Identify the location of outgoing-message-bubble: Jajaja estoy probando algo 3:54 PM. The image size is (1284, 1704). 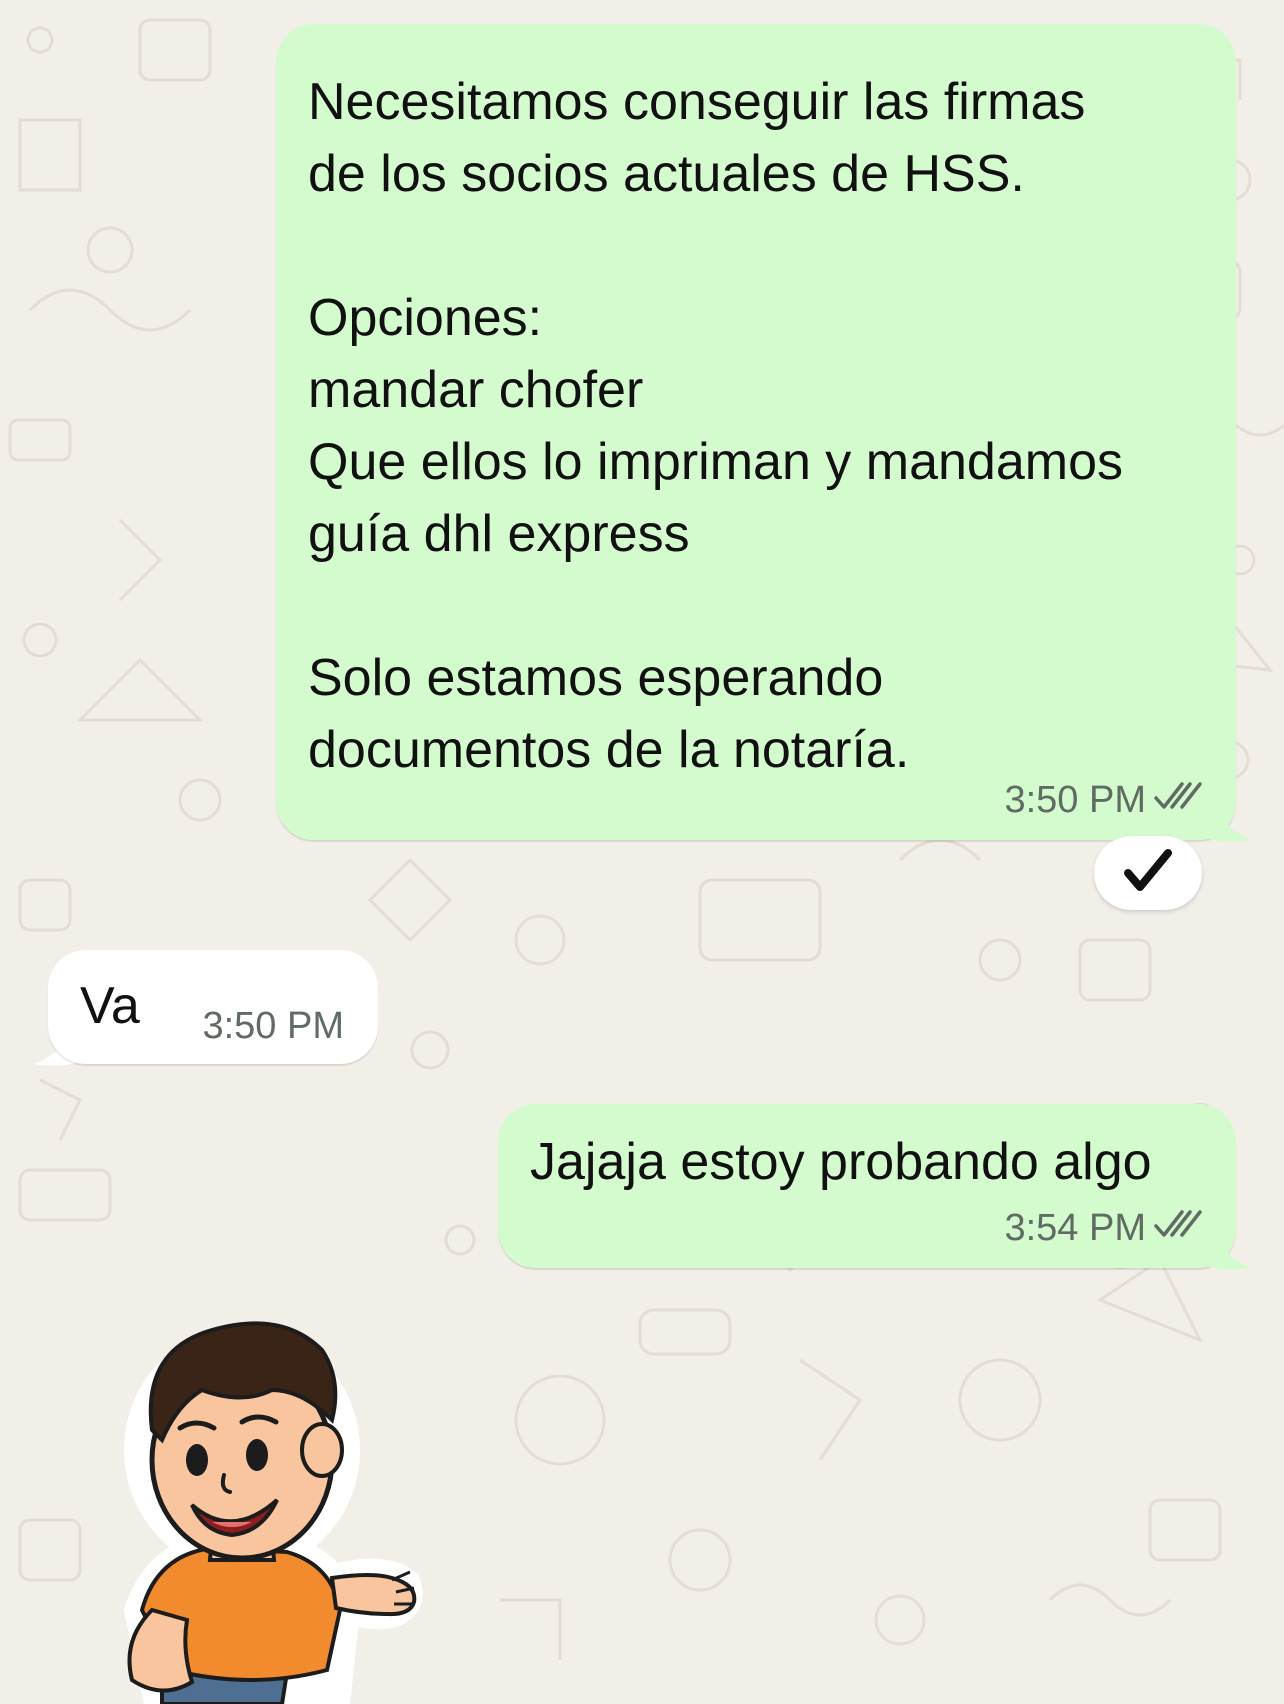
(867, 1186).